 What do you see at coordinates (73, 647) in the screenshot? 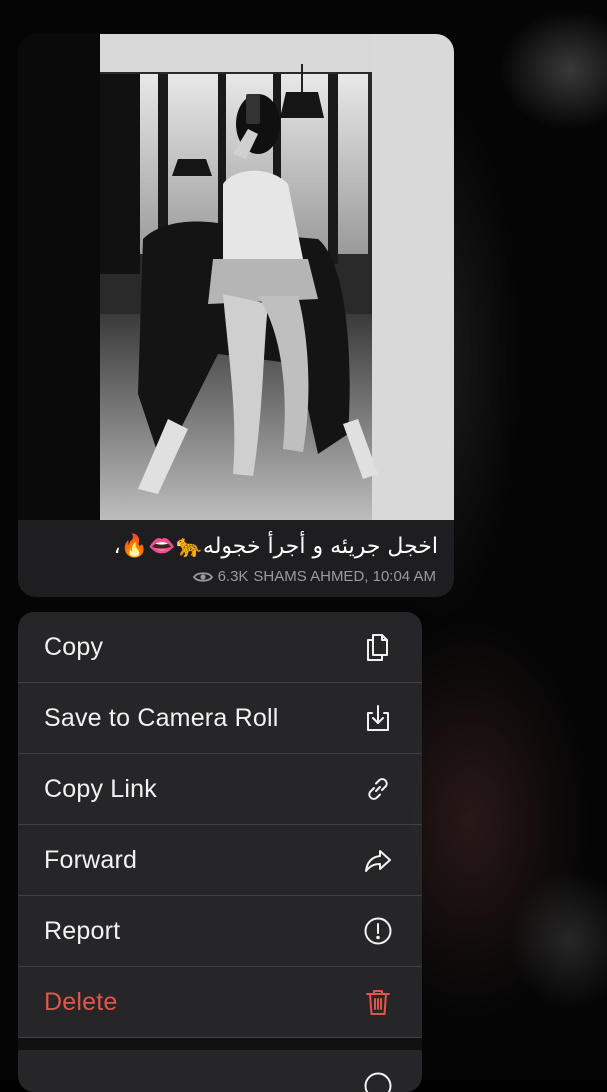
I see `menu-item-label: Copy` at bounding box center [73, 647].